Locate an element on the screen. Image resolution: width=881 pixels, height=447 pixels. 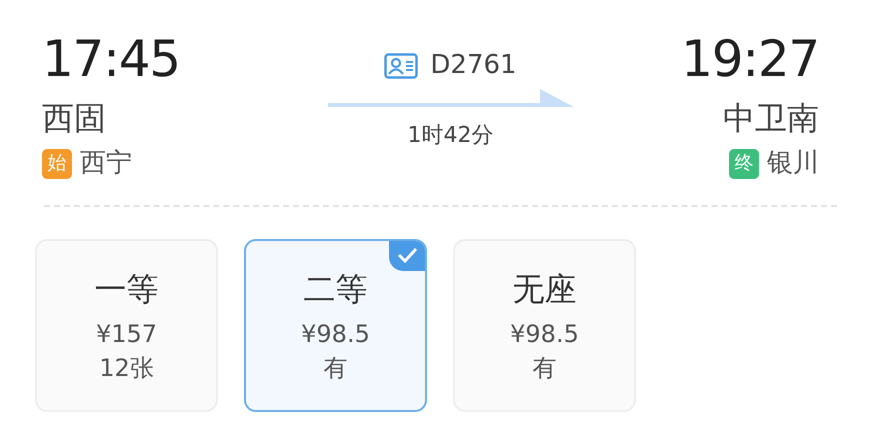
check-icon is located at coordinates (407, 256).